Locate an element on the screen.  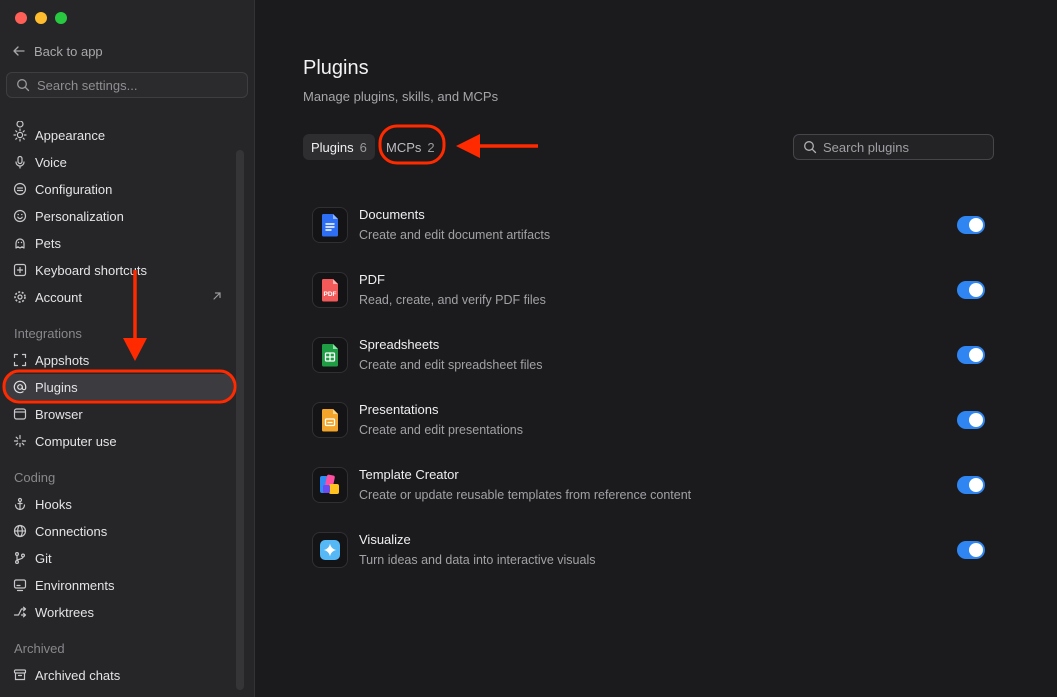
plugin-search-input is located at coordinates (908, 147).